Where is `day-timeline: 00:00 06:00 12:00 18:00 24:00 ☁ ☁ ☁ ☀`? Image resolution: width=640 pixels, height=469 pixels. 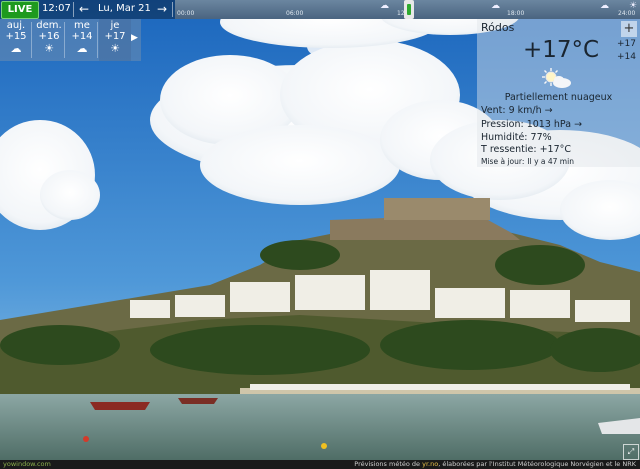 day-timeline: 00:00 06:00 12:00 18:00 24:00 ☁ ☁ ☁ ☀ is located at coordinates (407, 9).